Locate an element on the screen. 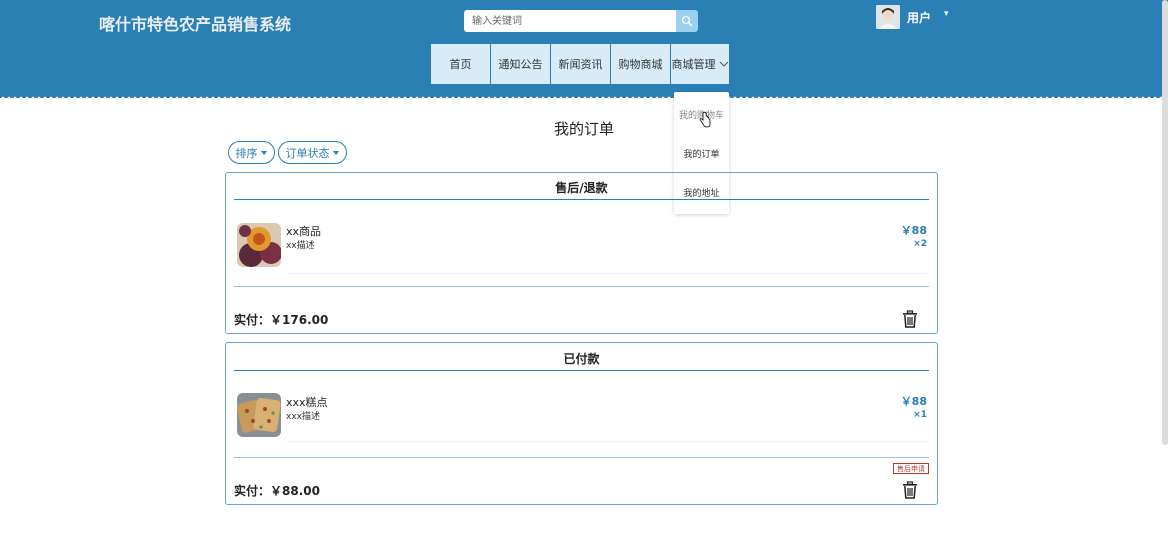 The height and width of the screenshot is (557, 1168). page-scrollbar is located at coordinates (1165, 222).